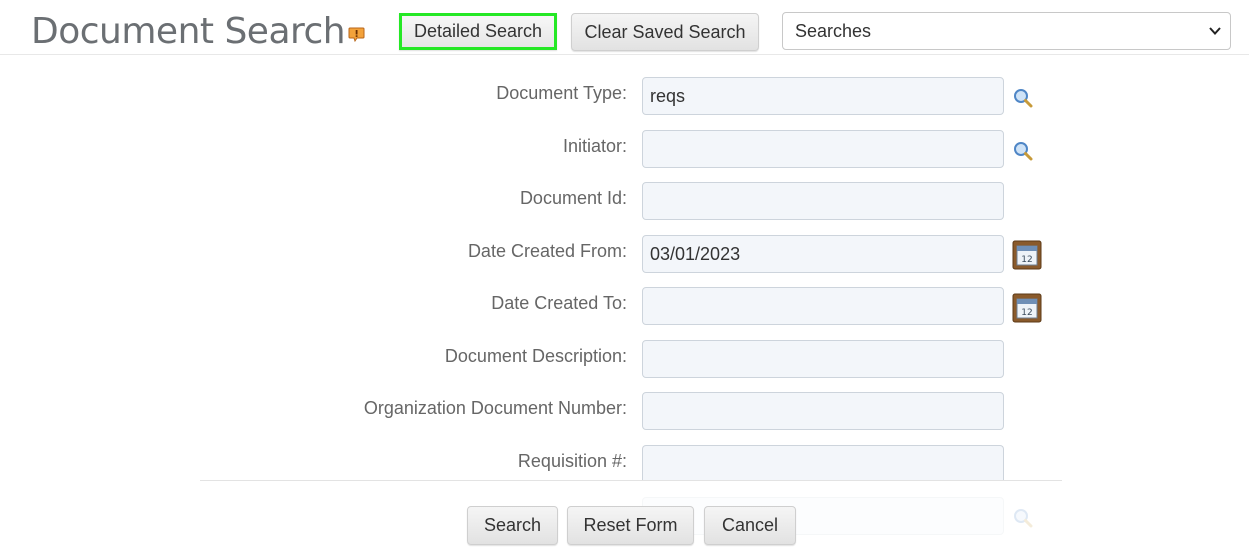  I want to click on initiator-input, so click(823, 149).